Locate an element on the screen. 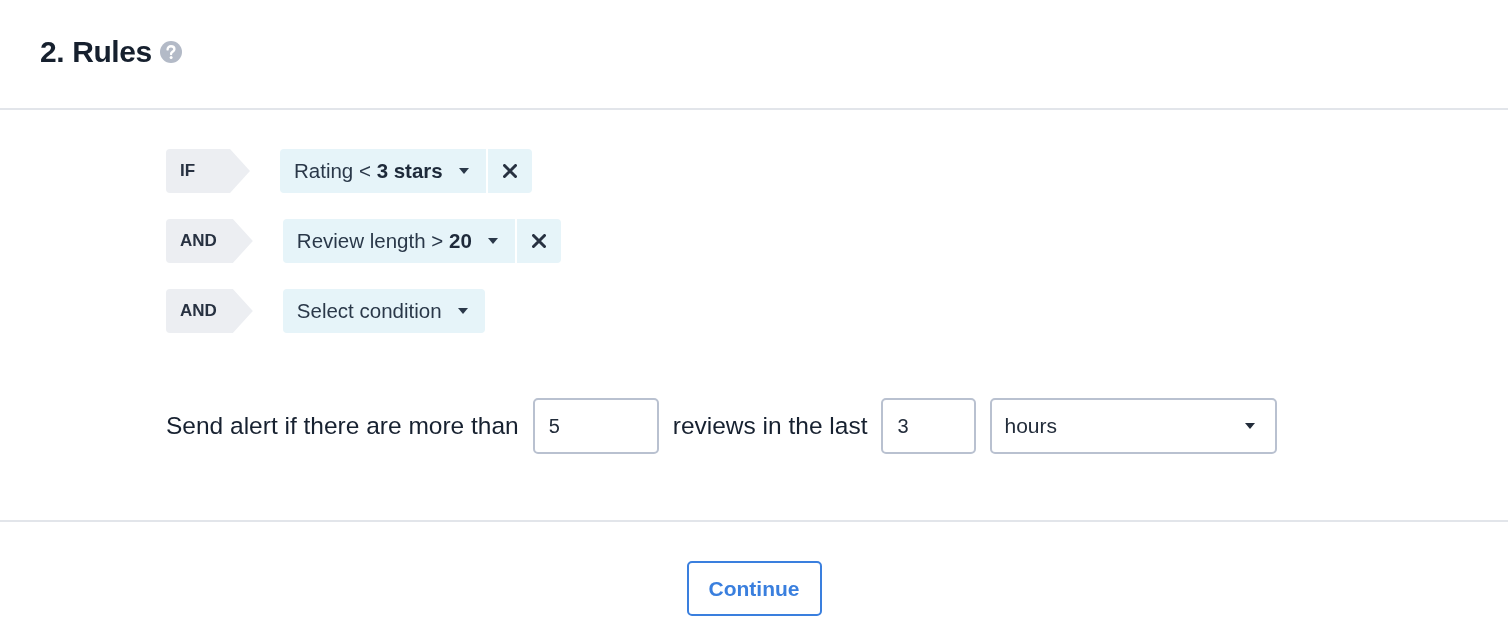 This screenshot has height=644, width=1508. condition-dropdown: Select condition is located at coordinates (383, 311).